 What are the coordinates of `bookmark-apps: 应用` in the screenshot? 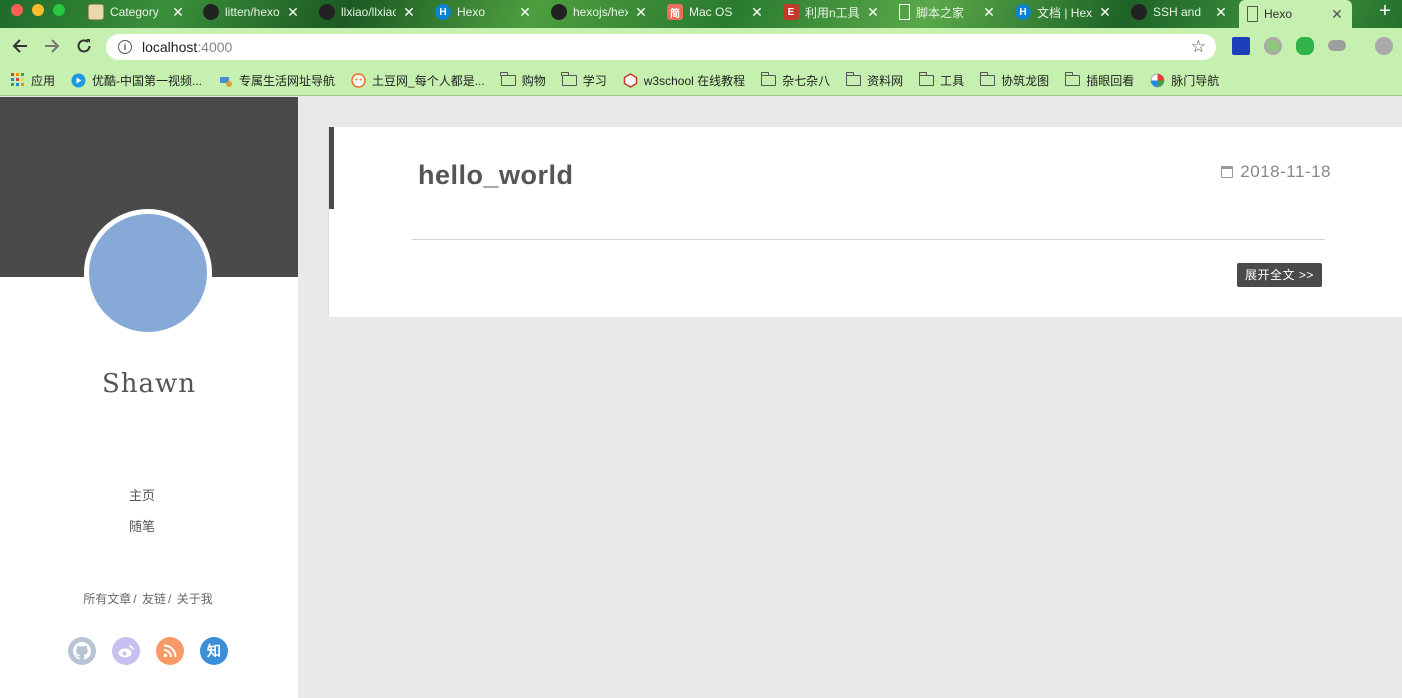 It's located at (32, 80).